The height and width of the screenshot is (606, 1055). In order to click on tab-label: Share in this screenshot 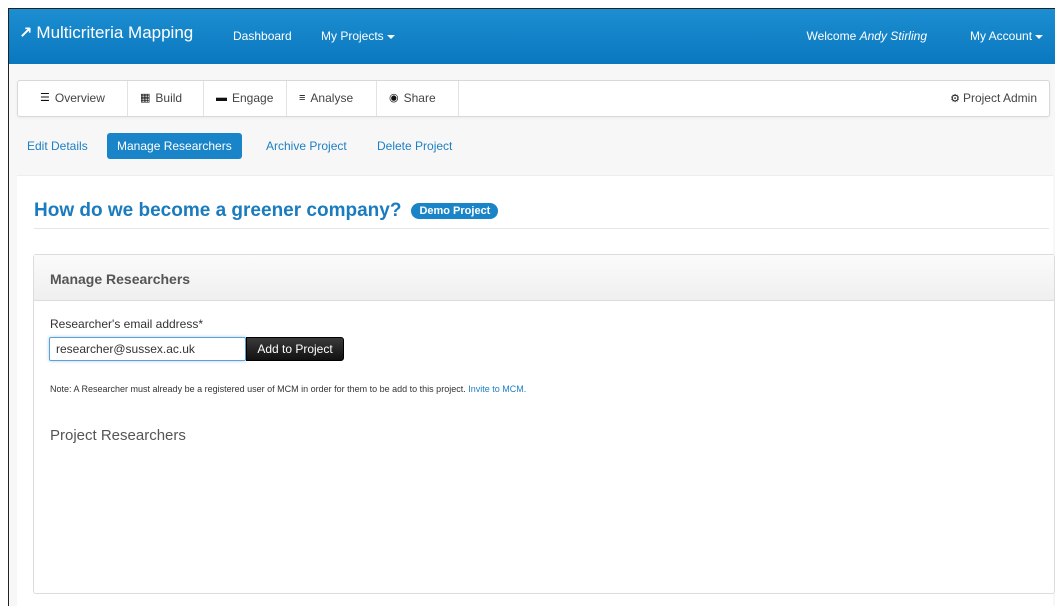, I will do `click(419, 98)`.